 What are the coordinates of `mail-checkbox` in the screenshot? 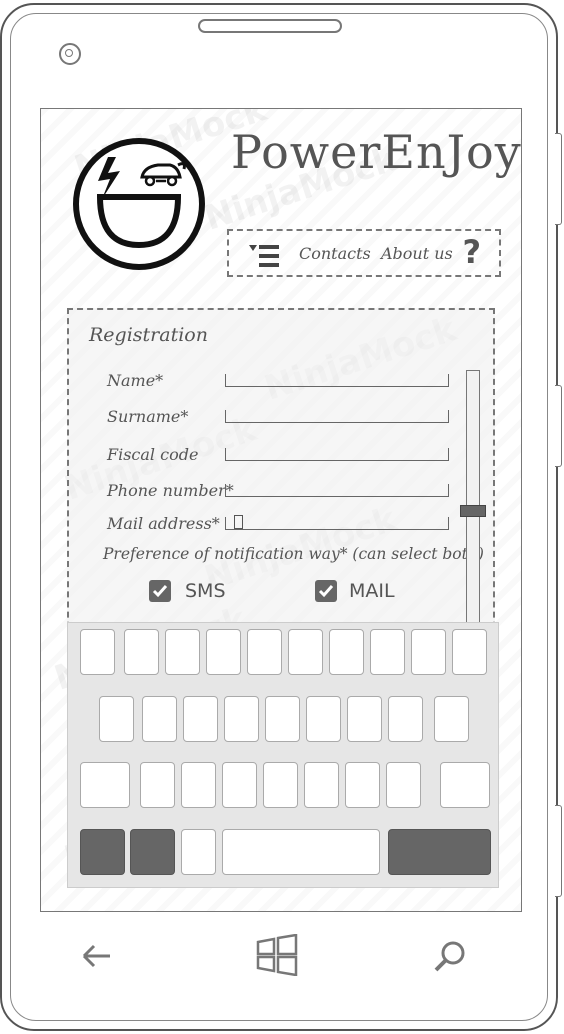 It's located at (326, 591).